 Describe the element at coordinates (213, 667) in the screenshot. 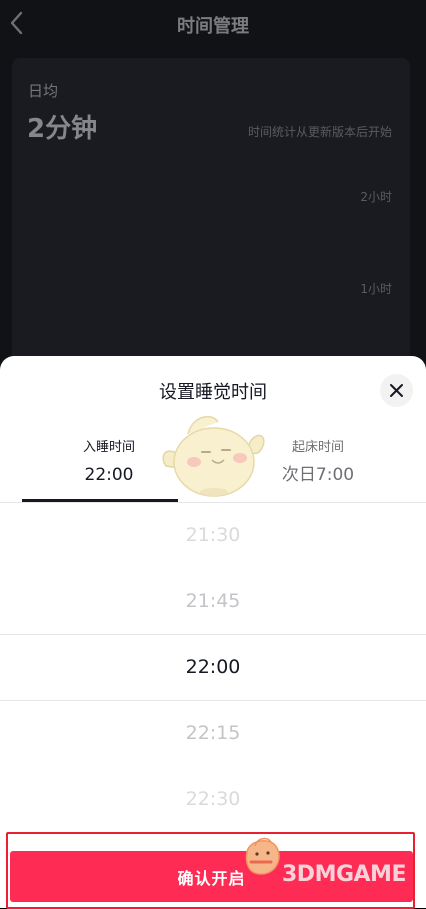

I see `time-option-selected: 22:00` at that location.